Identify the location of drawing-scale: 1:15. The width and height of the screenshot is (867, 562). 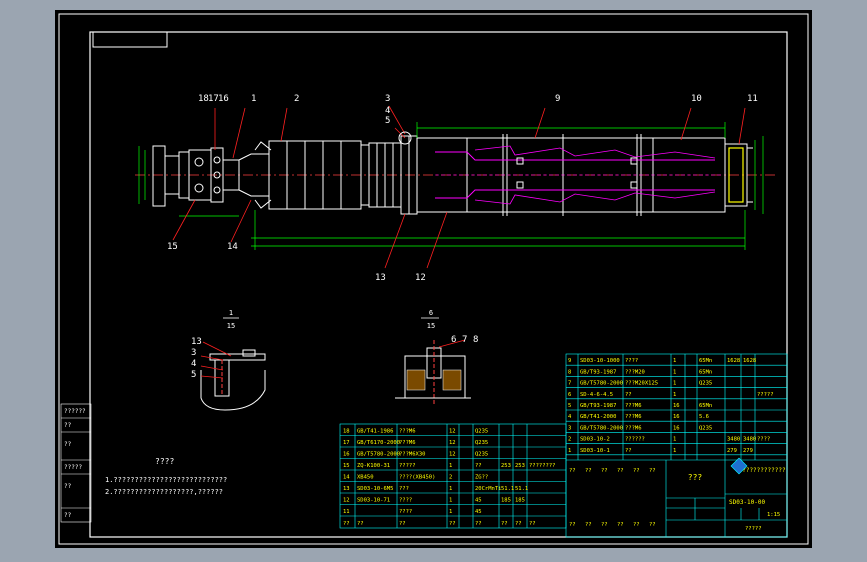
(773, 515).